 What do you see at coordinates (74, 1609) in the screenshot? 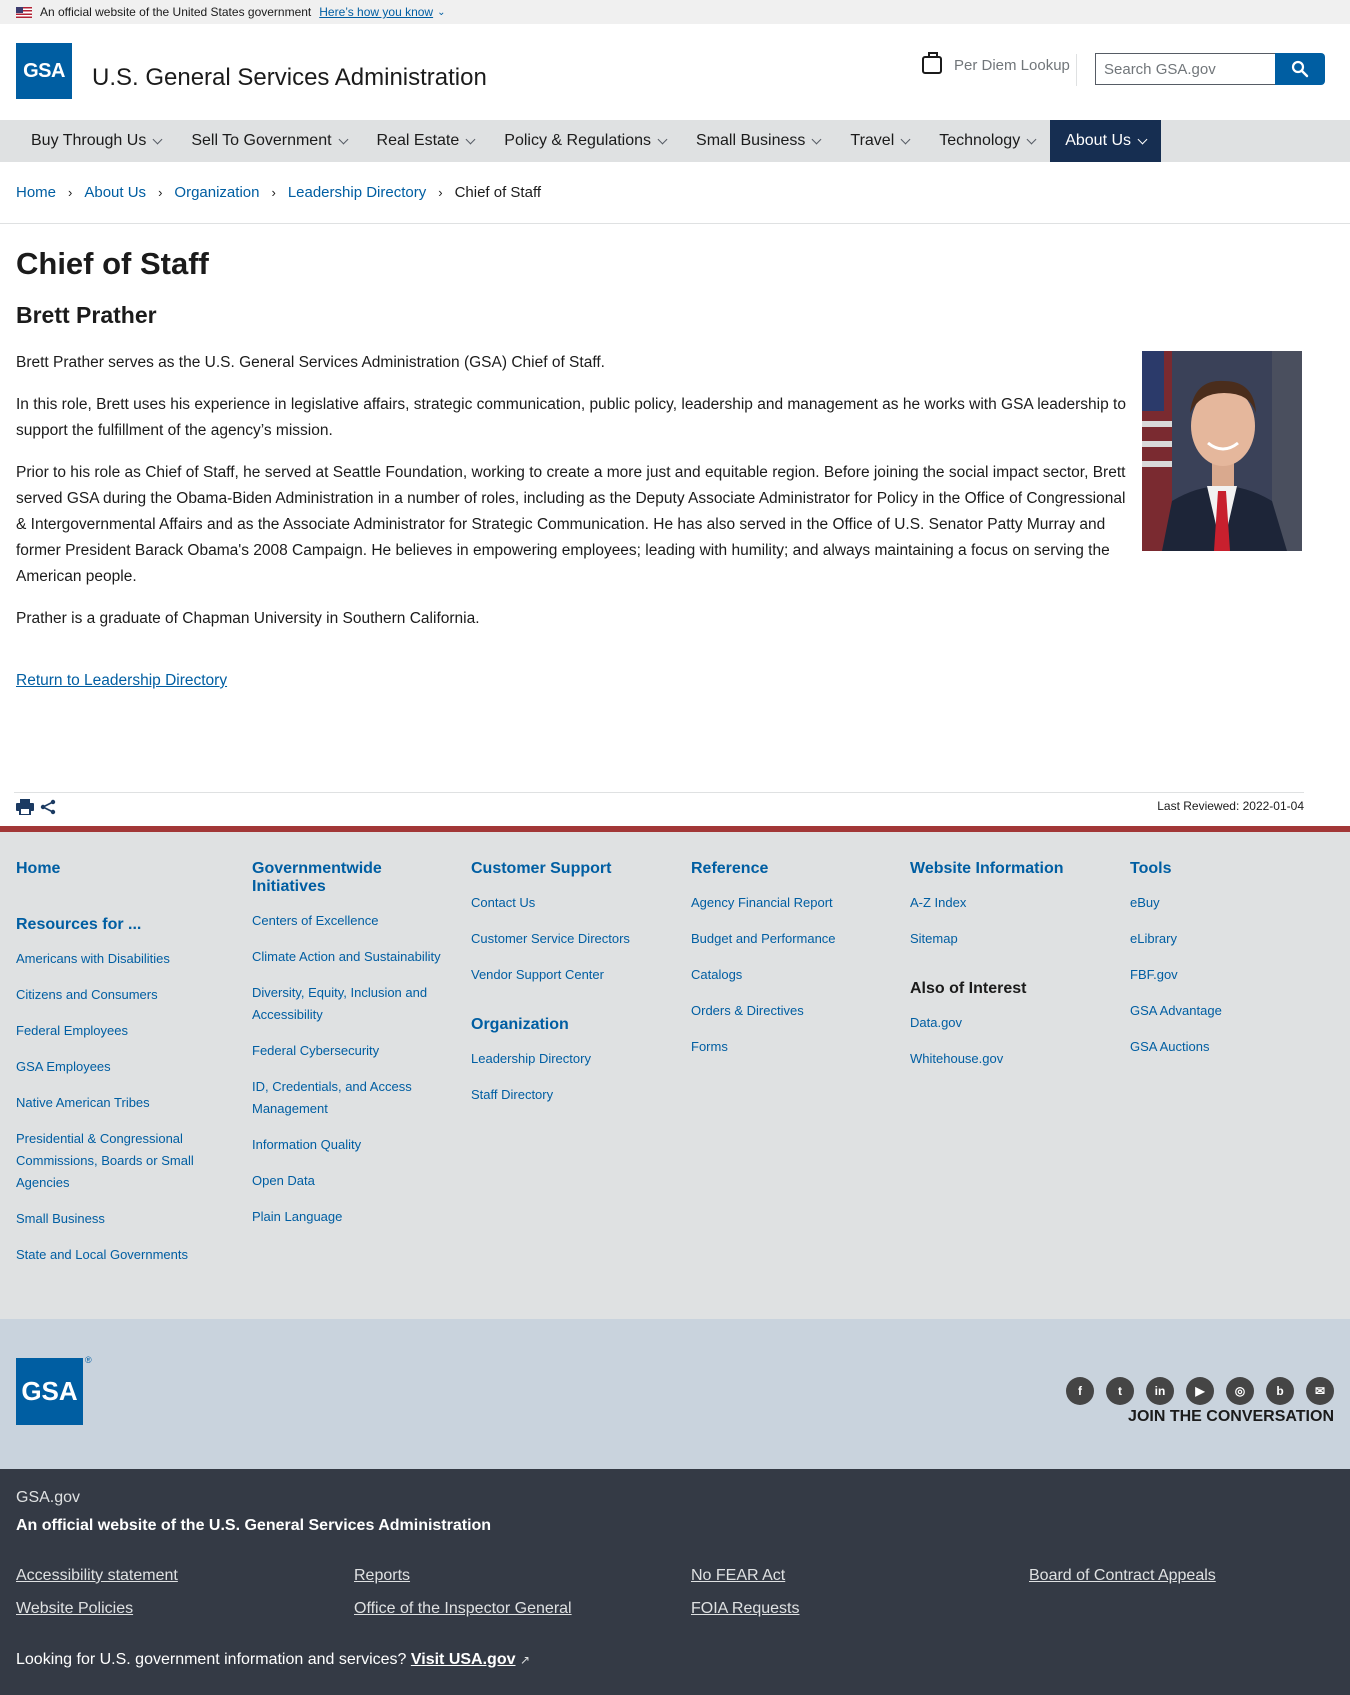
I see `website-policies-link: Website Policies` at bounding box center [74, 1609].